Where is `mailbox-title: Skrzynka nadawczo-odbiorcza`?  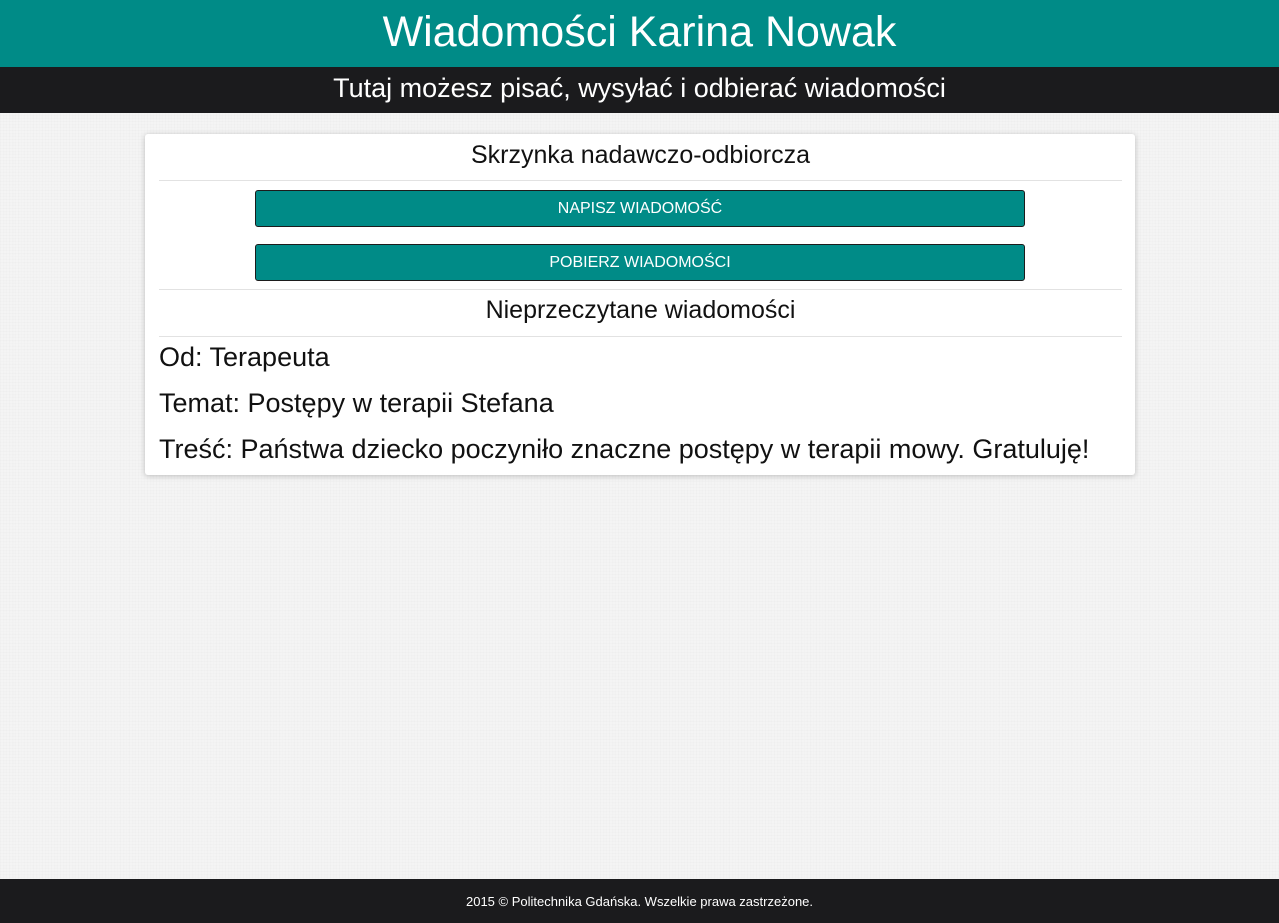
mailbox-title: Skrzynka nadawczo-odbiorcza is located at coordinates (640, 155).